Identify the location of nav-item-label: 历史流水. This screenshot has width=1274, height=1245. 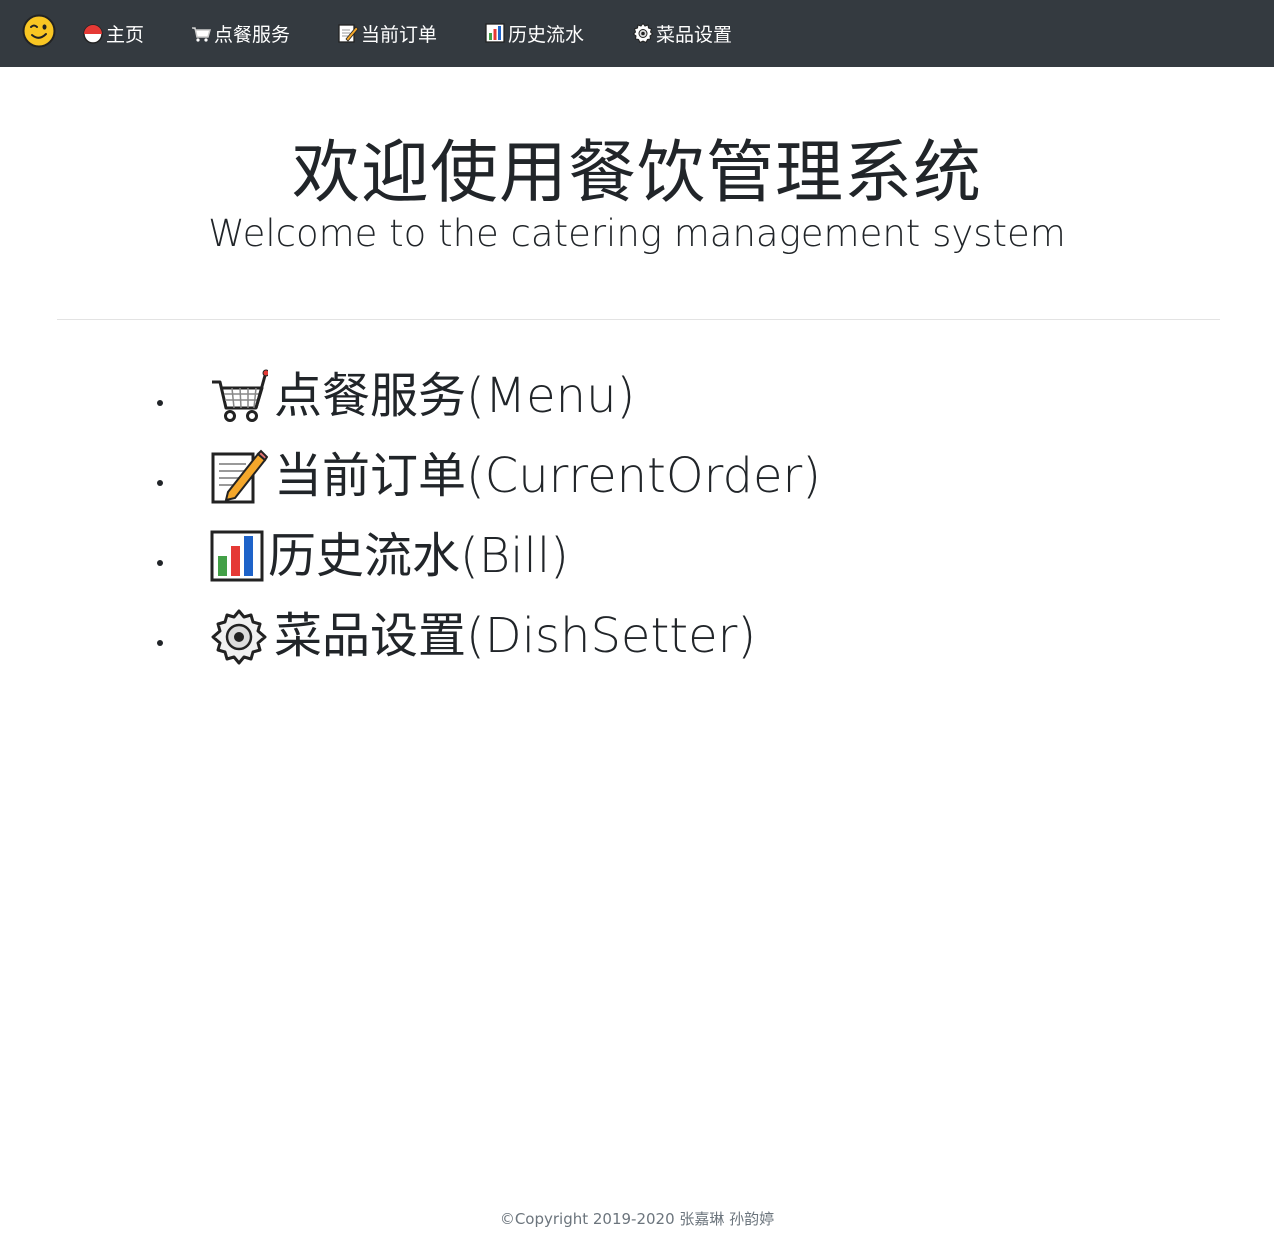
(546, 34).